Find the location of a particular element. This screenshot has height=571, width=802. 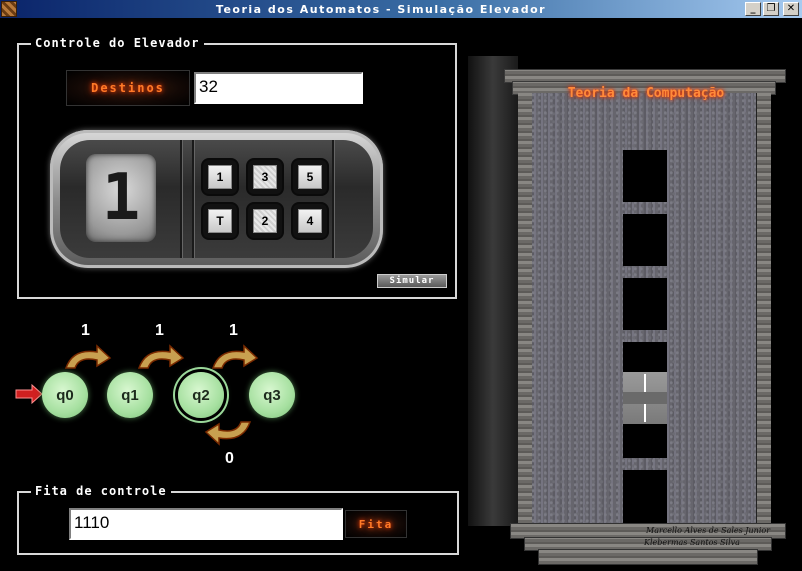

fita-button: Fita is located at coordinates (376, 524).